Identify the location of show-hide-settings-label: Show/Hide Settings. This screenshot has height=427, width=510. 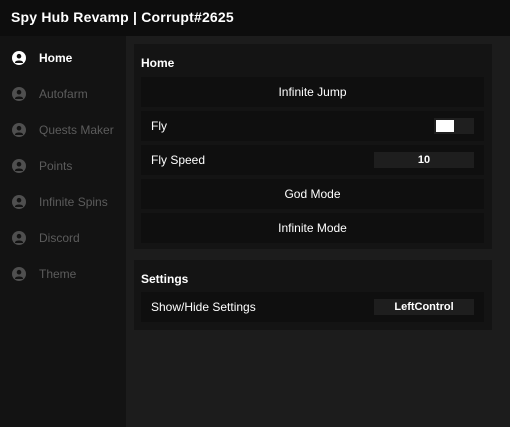
(203, 307).